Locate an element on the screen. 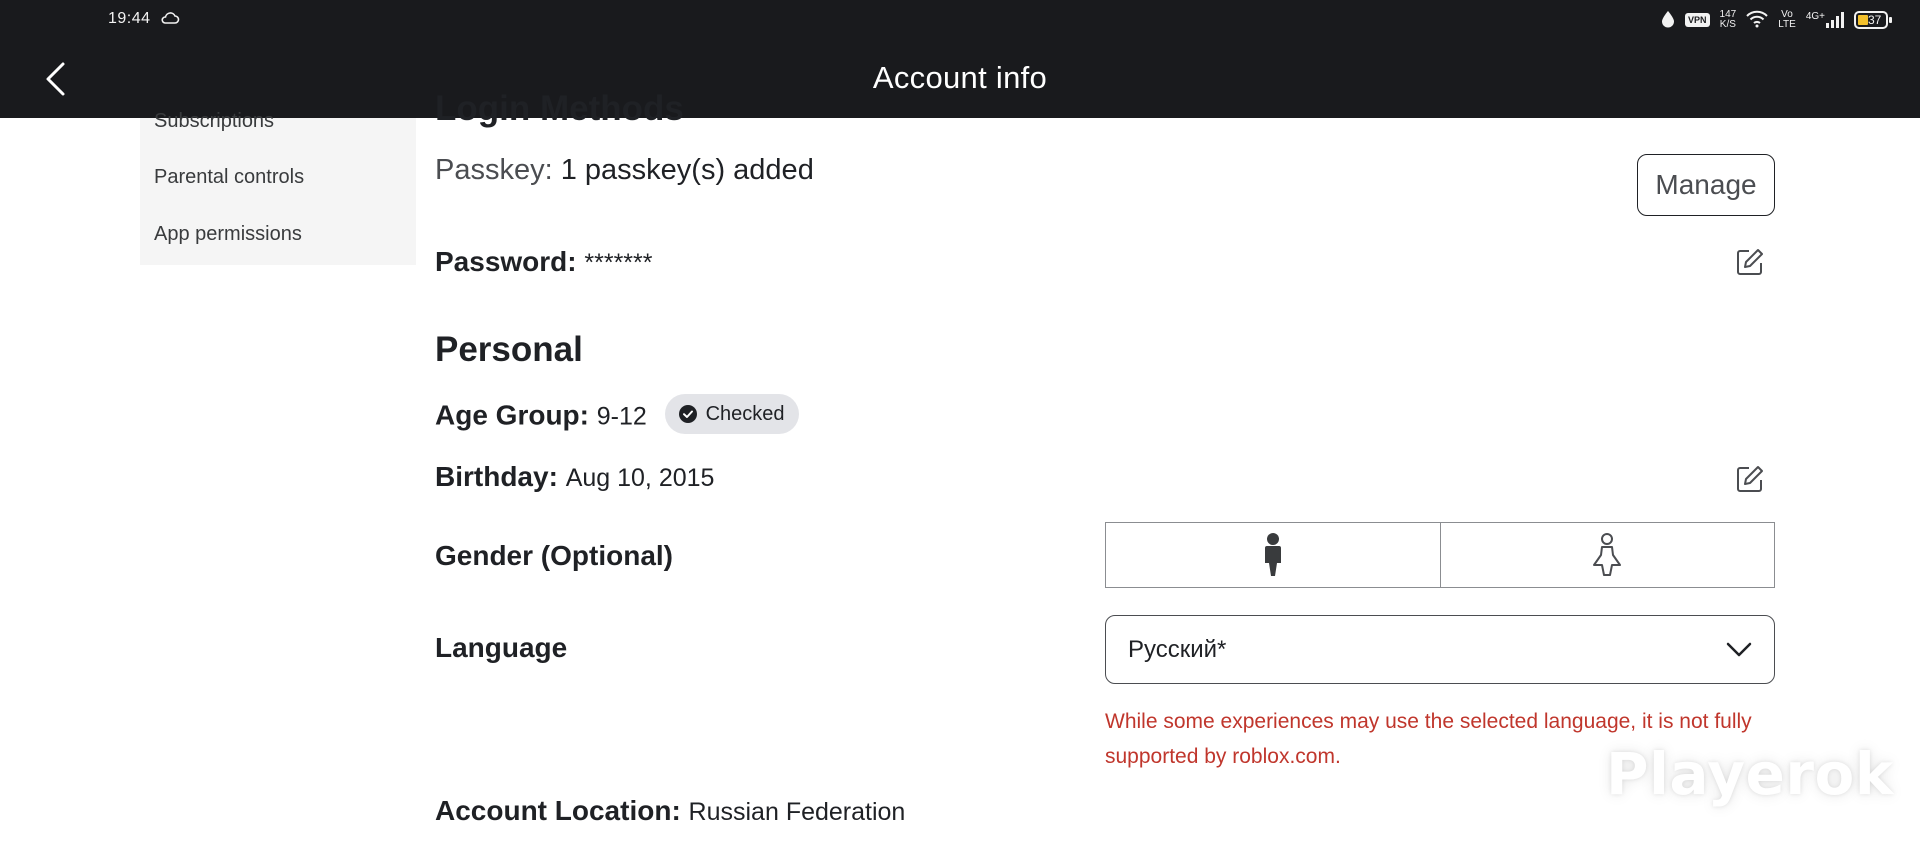 The width and height of the screenshot is (1920, 864). birthday-label: Birthday: is located at coordinates (496, 476).